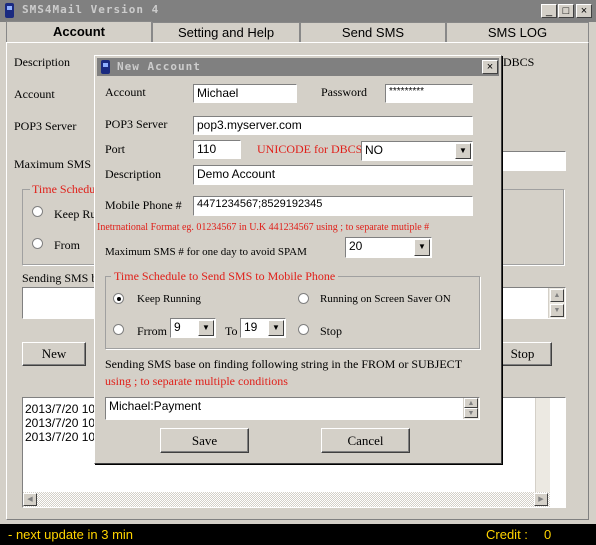 This screenshot has width=596, height=545. I want to click on new-button: New, so click(54, 354).